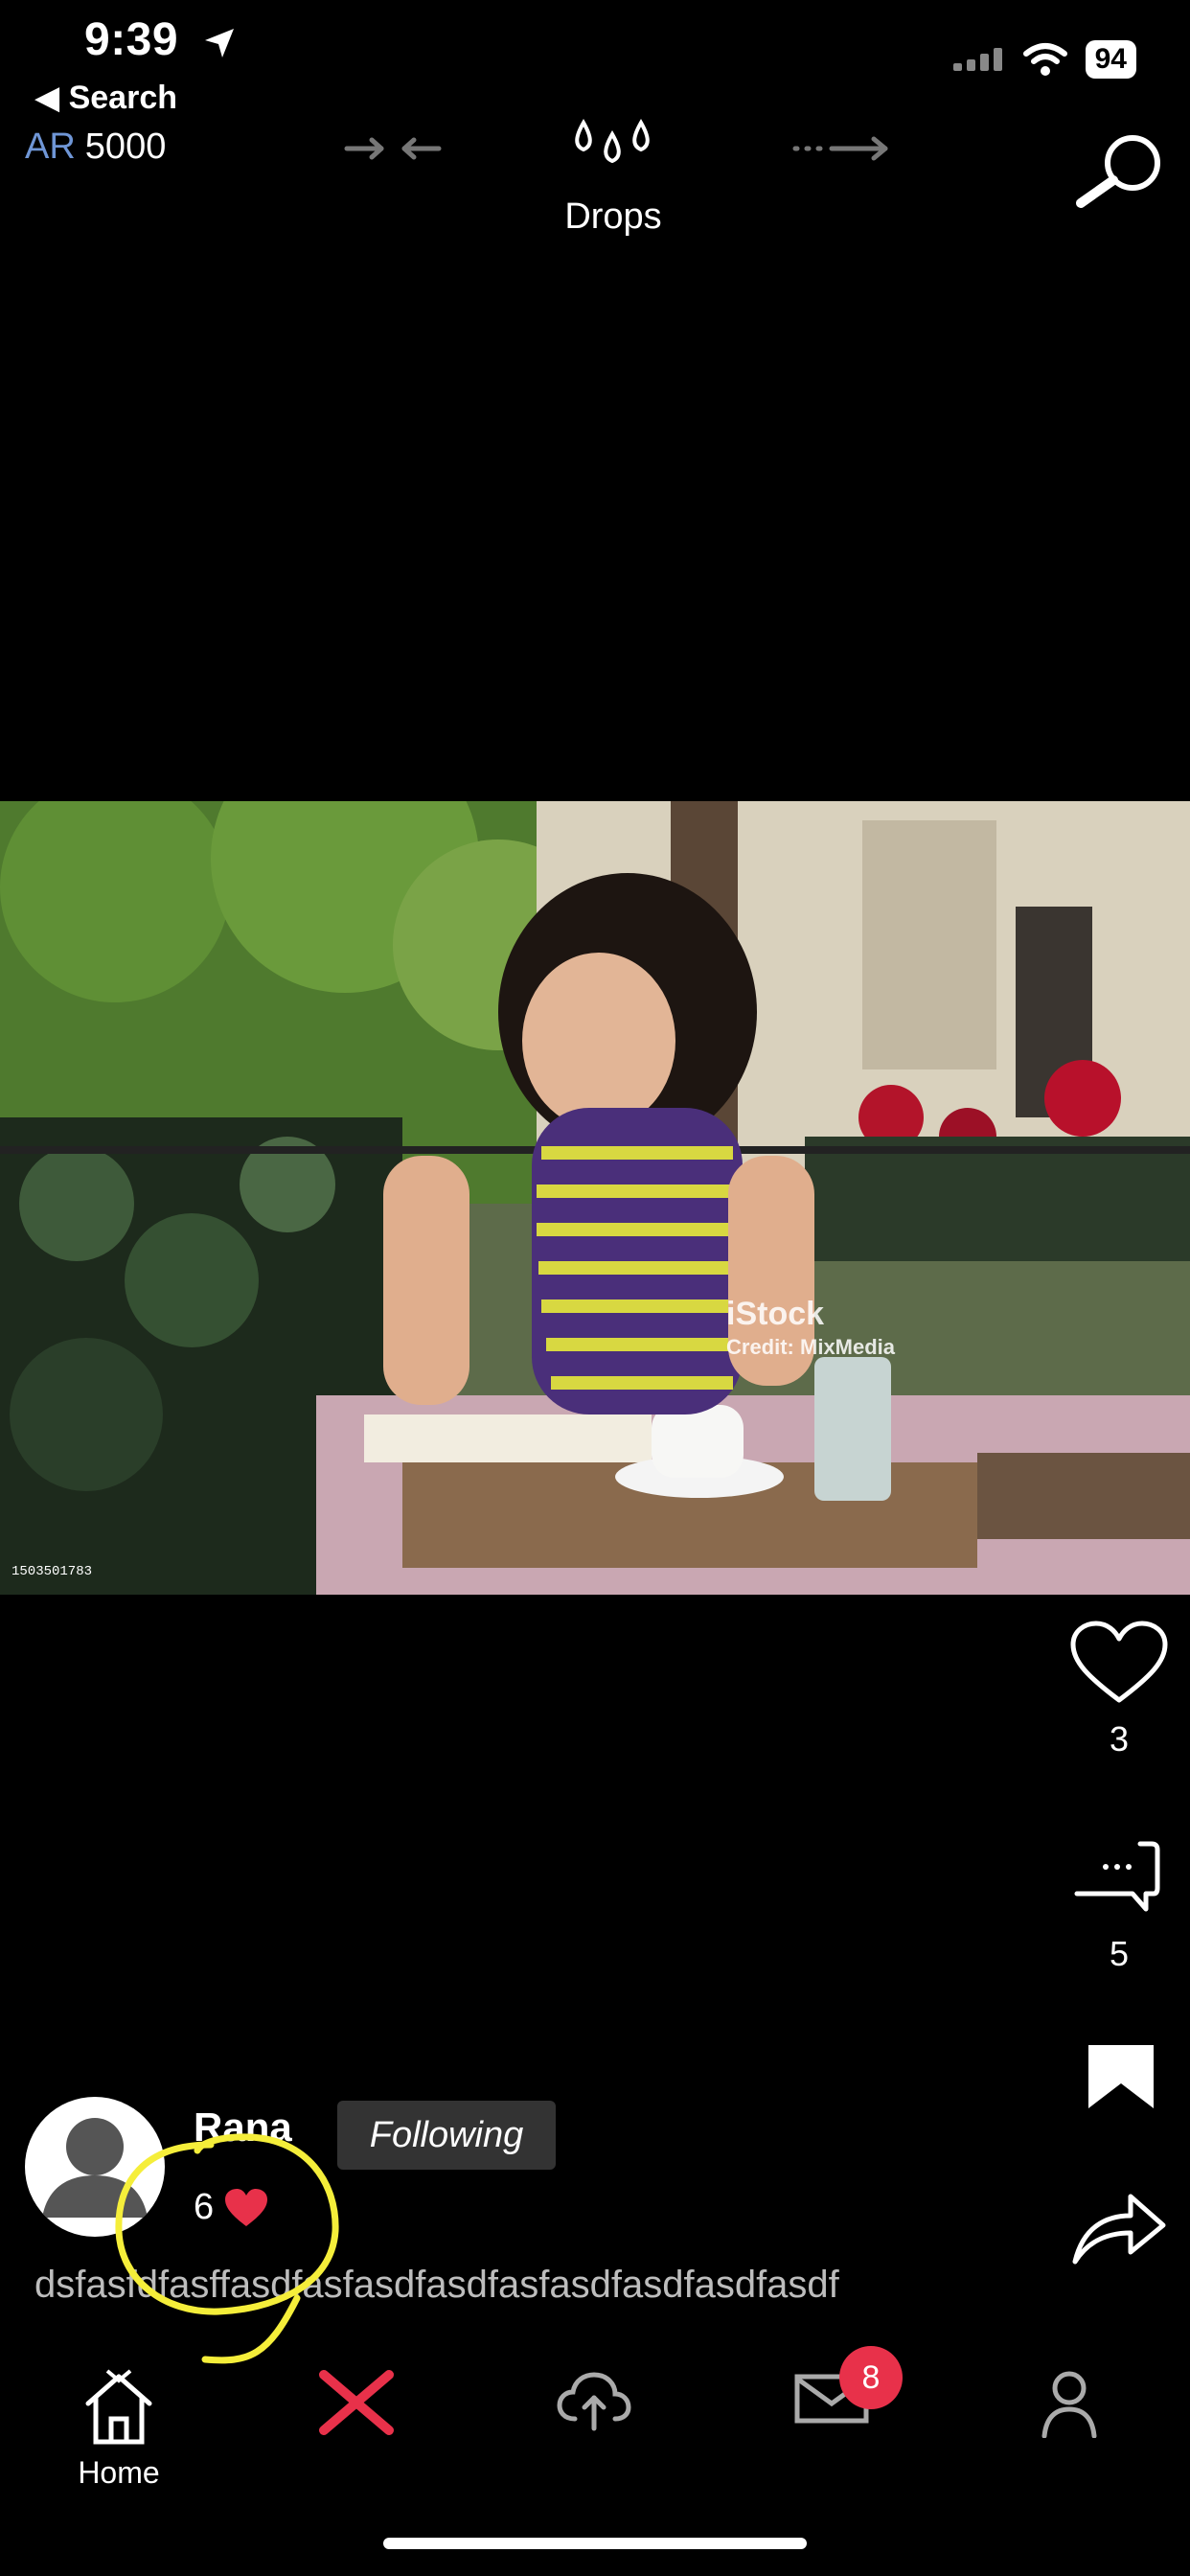 This screenshot has height=2576, width=1190. I want to click on status-time: 9:39, so click(132, 39).